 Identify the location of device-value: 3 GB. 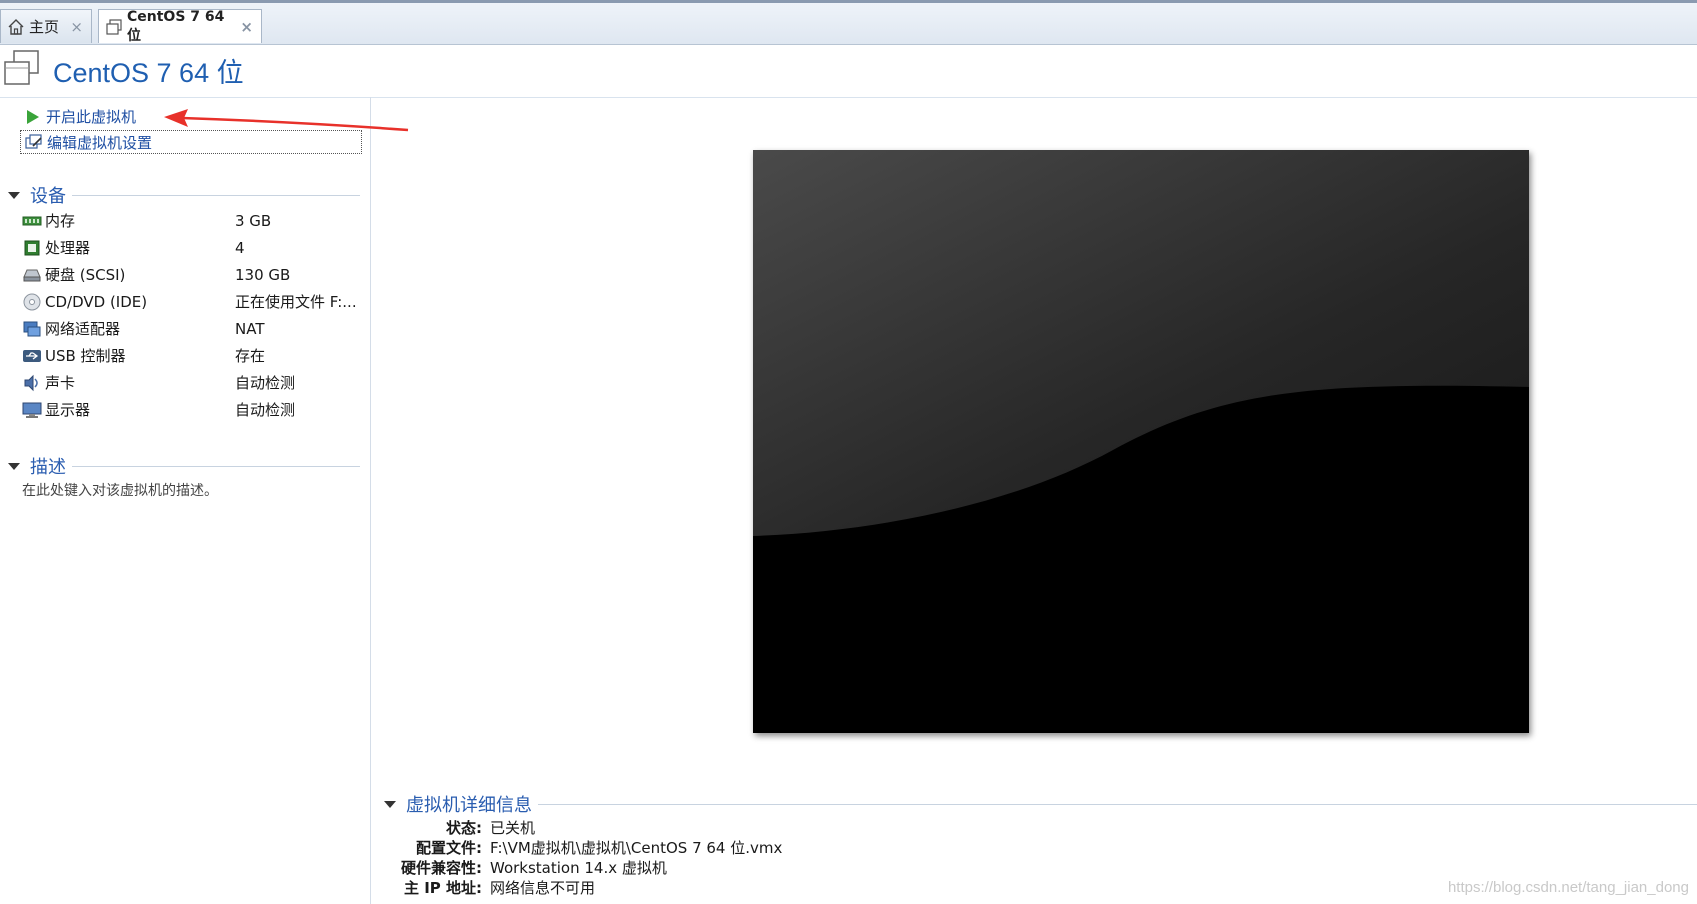
(253, 220).